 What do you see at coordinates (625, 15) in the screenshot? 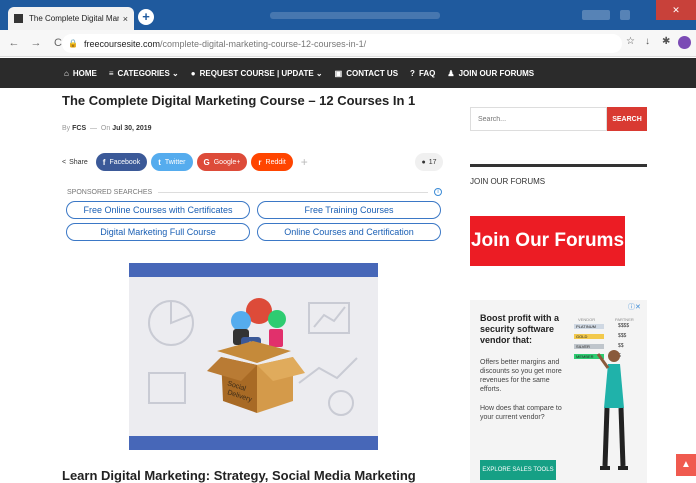
I see `window-minimize-icon` at bounding box center [625, 15].